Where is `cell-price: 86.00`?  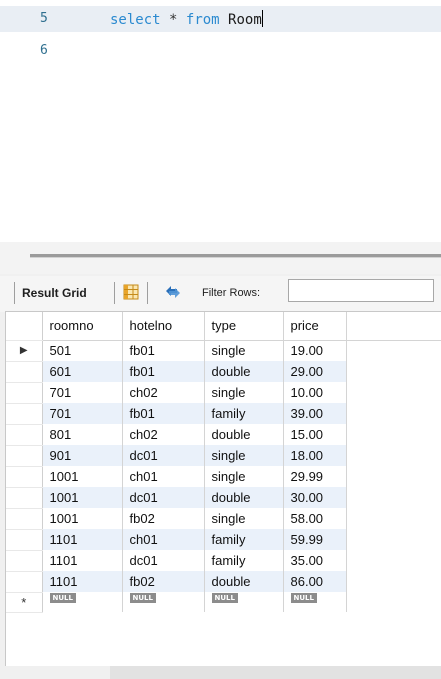
cell-price: 86.00 is located at coordinates (315, 581).